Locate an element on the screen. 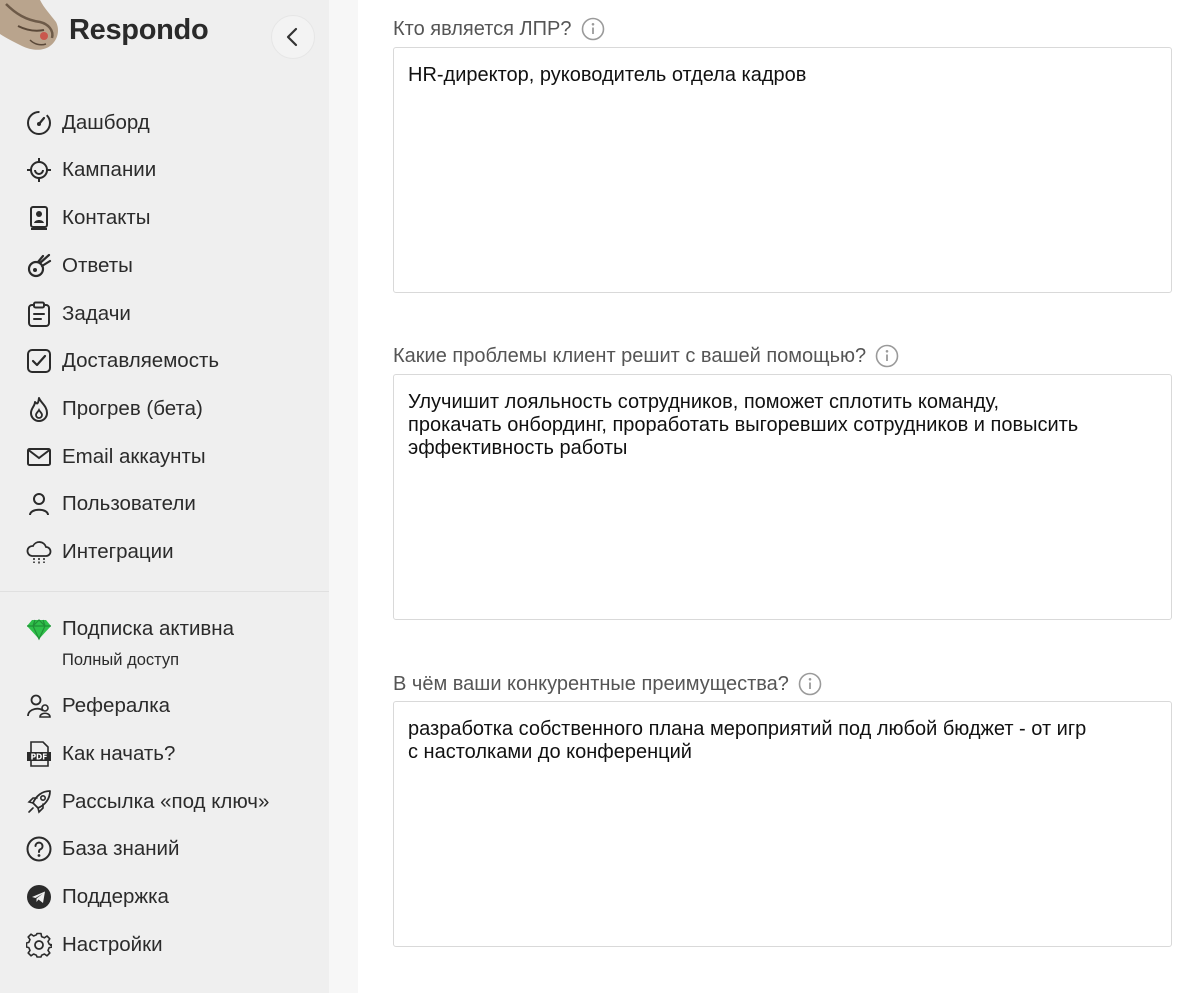  sidebar-item-turnkey-mailing: Рассылка «под ключ» is located at coordinates (169, 802).